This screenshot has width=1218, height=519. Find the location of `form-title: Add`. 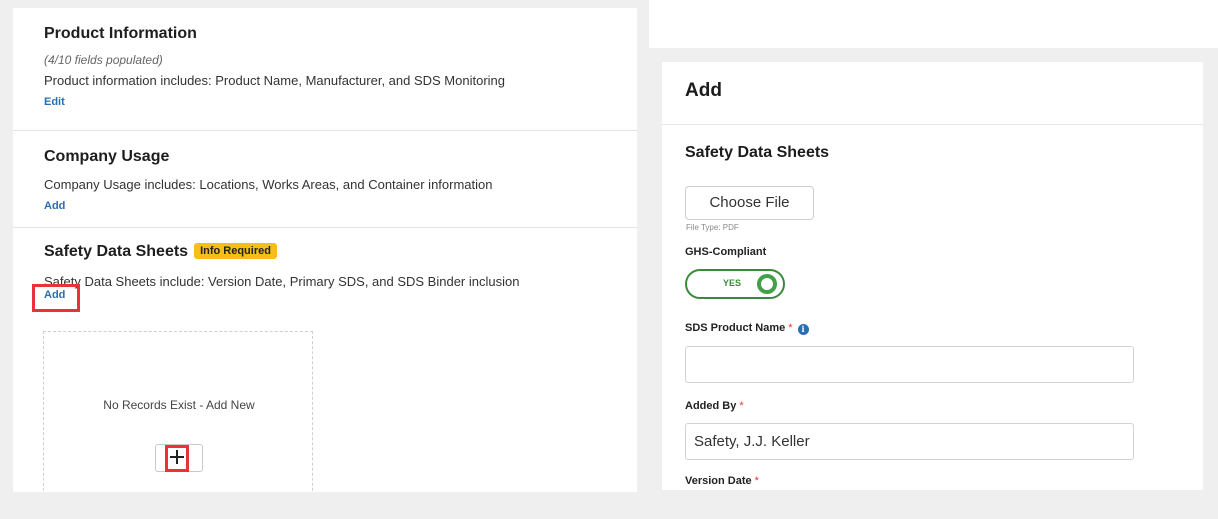

form-title: Add is located at coordinates (703, 90).